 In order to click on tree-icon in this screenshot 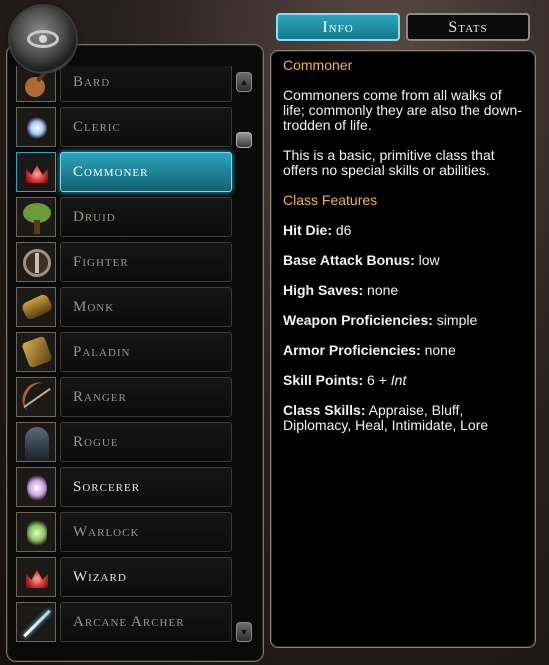, I will do `click(36, 217)`.